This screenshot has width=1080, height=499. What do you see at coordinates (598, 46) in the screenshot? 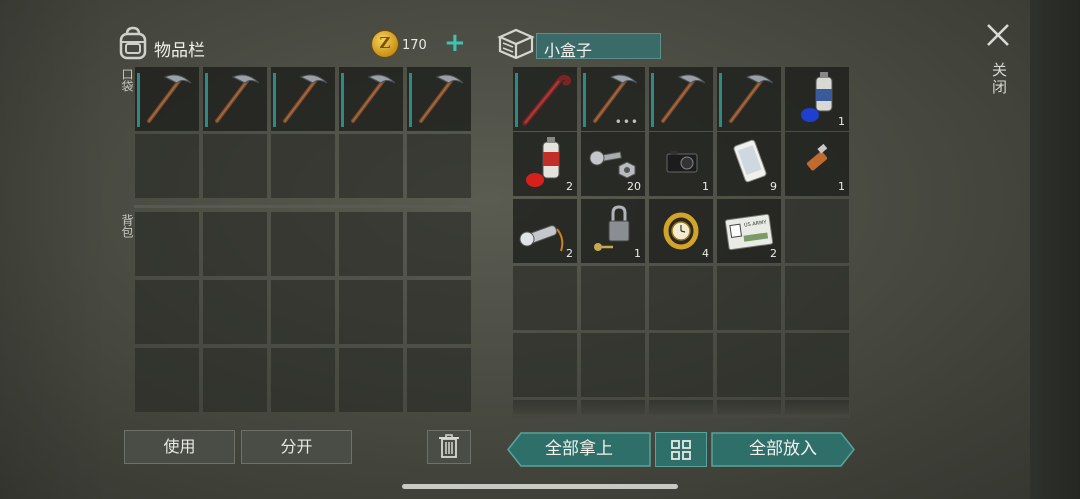
I see `box-name-field: 小盒子` at bounding box center [598, 46].